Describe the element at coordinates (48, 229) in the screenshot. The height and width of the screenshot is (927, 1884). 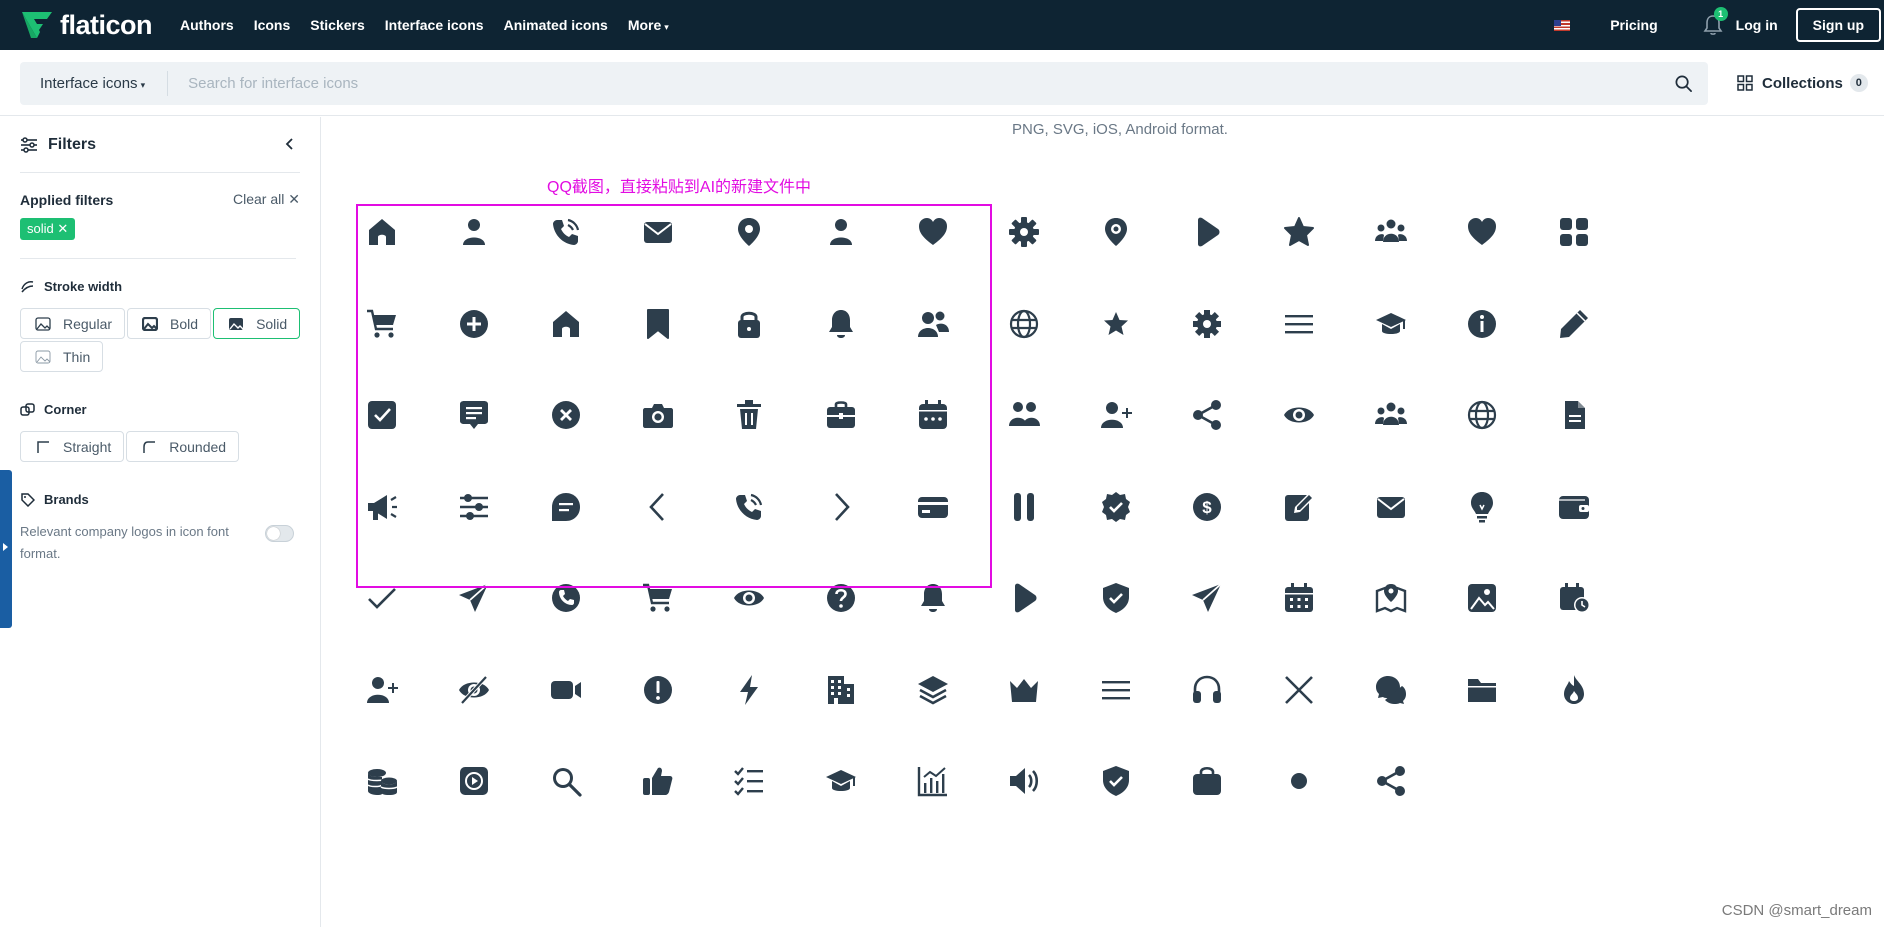
I see `filter-chip-solid: solid ✕` at that location.